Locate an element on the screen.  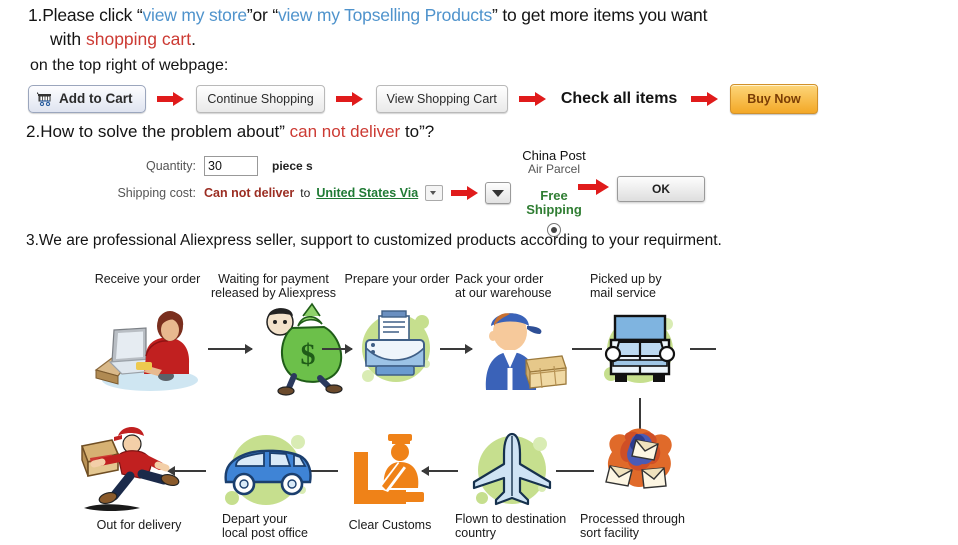
flow-icon-delivery-van is located at coordinates (266, 468).